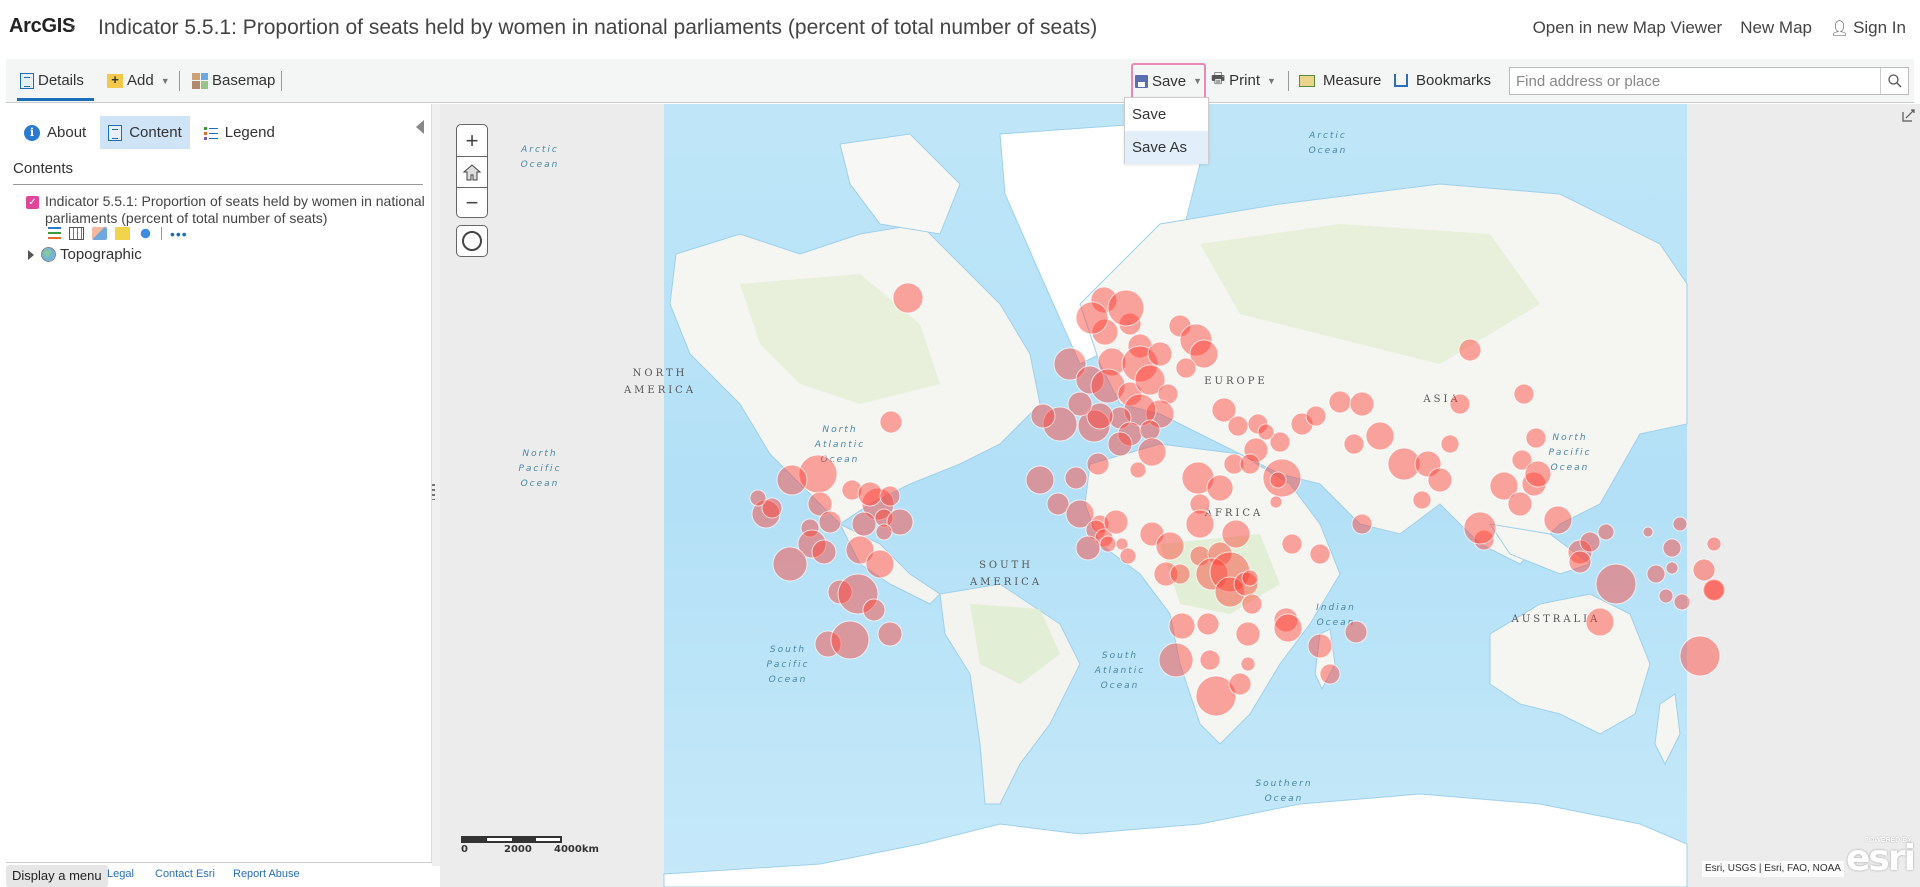 The image size is (1920, 887). Describe the element at coordinates (52, 80) in the screenshot. I see `details-button: Details` at that location.